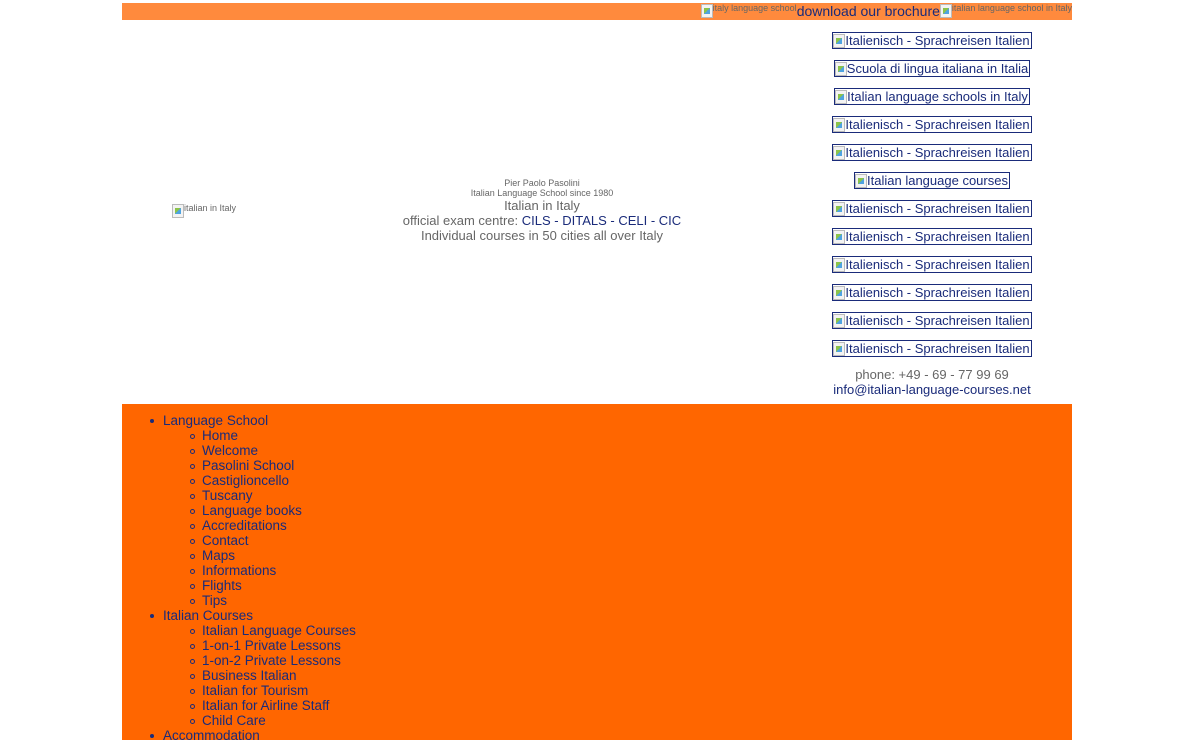  Describe the element at coordinates (612, 435) in the screenshot. I see `nav-item: Home` at that location.